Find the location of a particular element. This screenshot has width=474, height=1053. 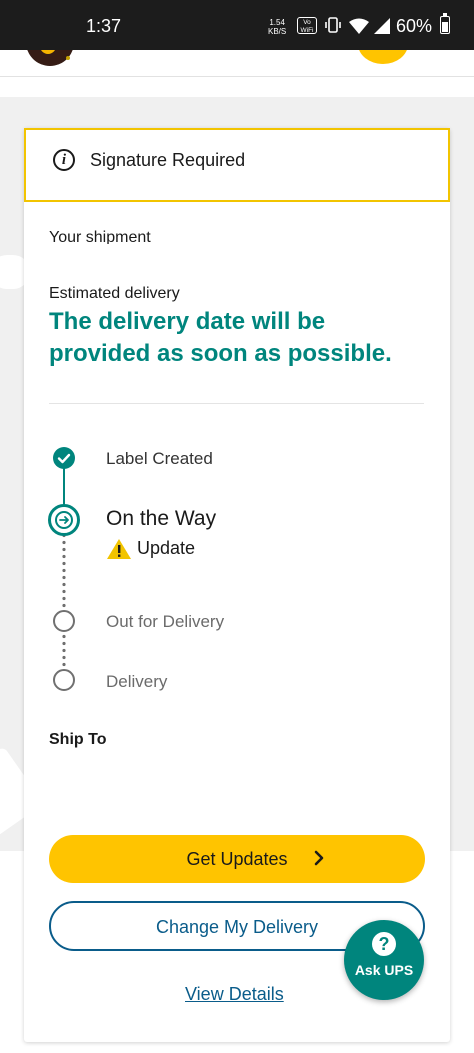

chevron-right-icon is located at coordinates (319, 858).